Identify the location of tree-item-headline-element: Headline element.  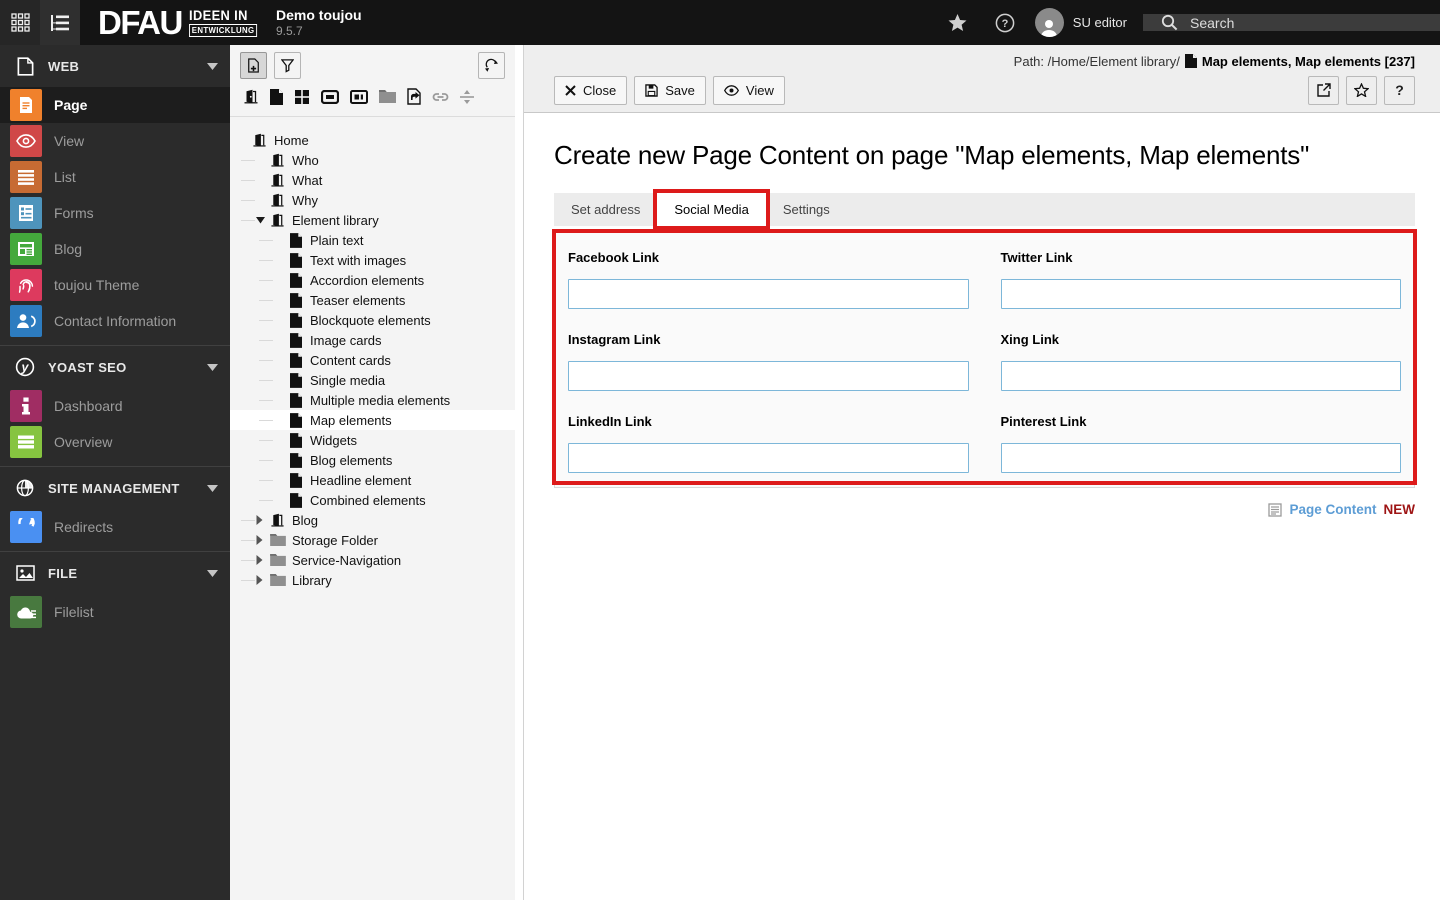
(372, 480).